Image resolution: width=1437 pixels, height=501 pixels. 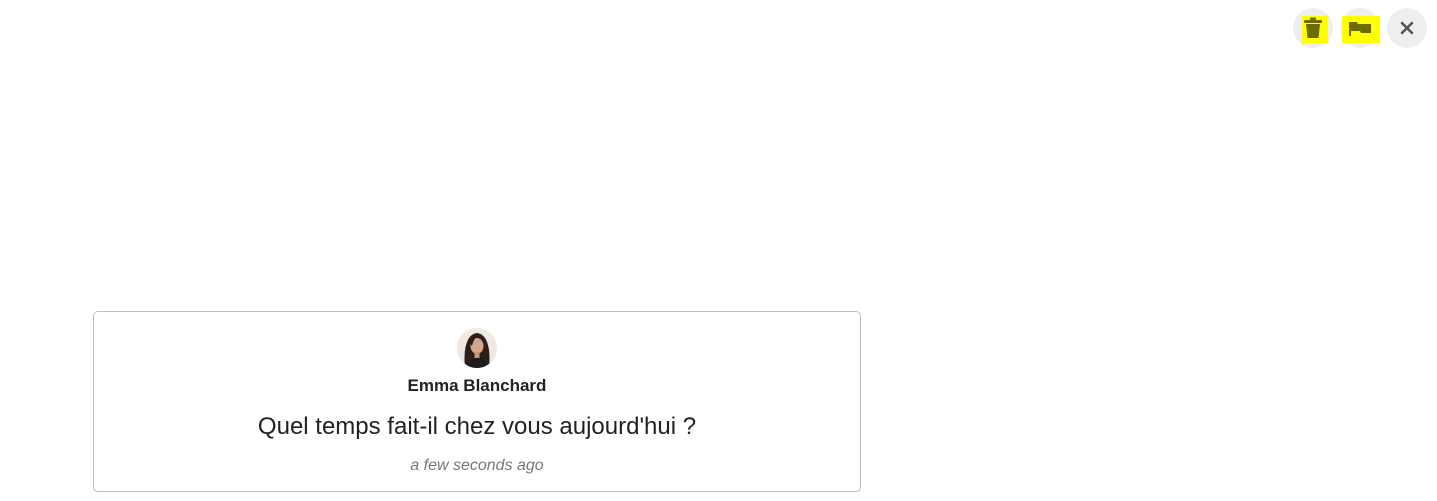 I want to click on close-button, so click(x=1407, y=28).